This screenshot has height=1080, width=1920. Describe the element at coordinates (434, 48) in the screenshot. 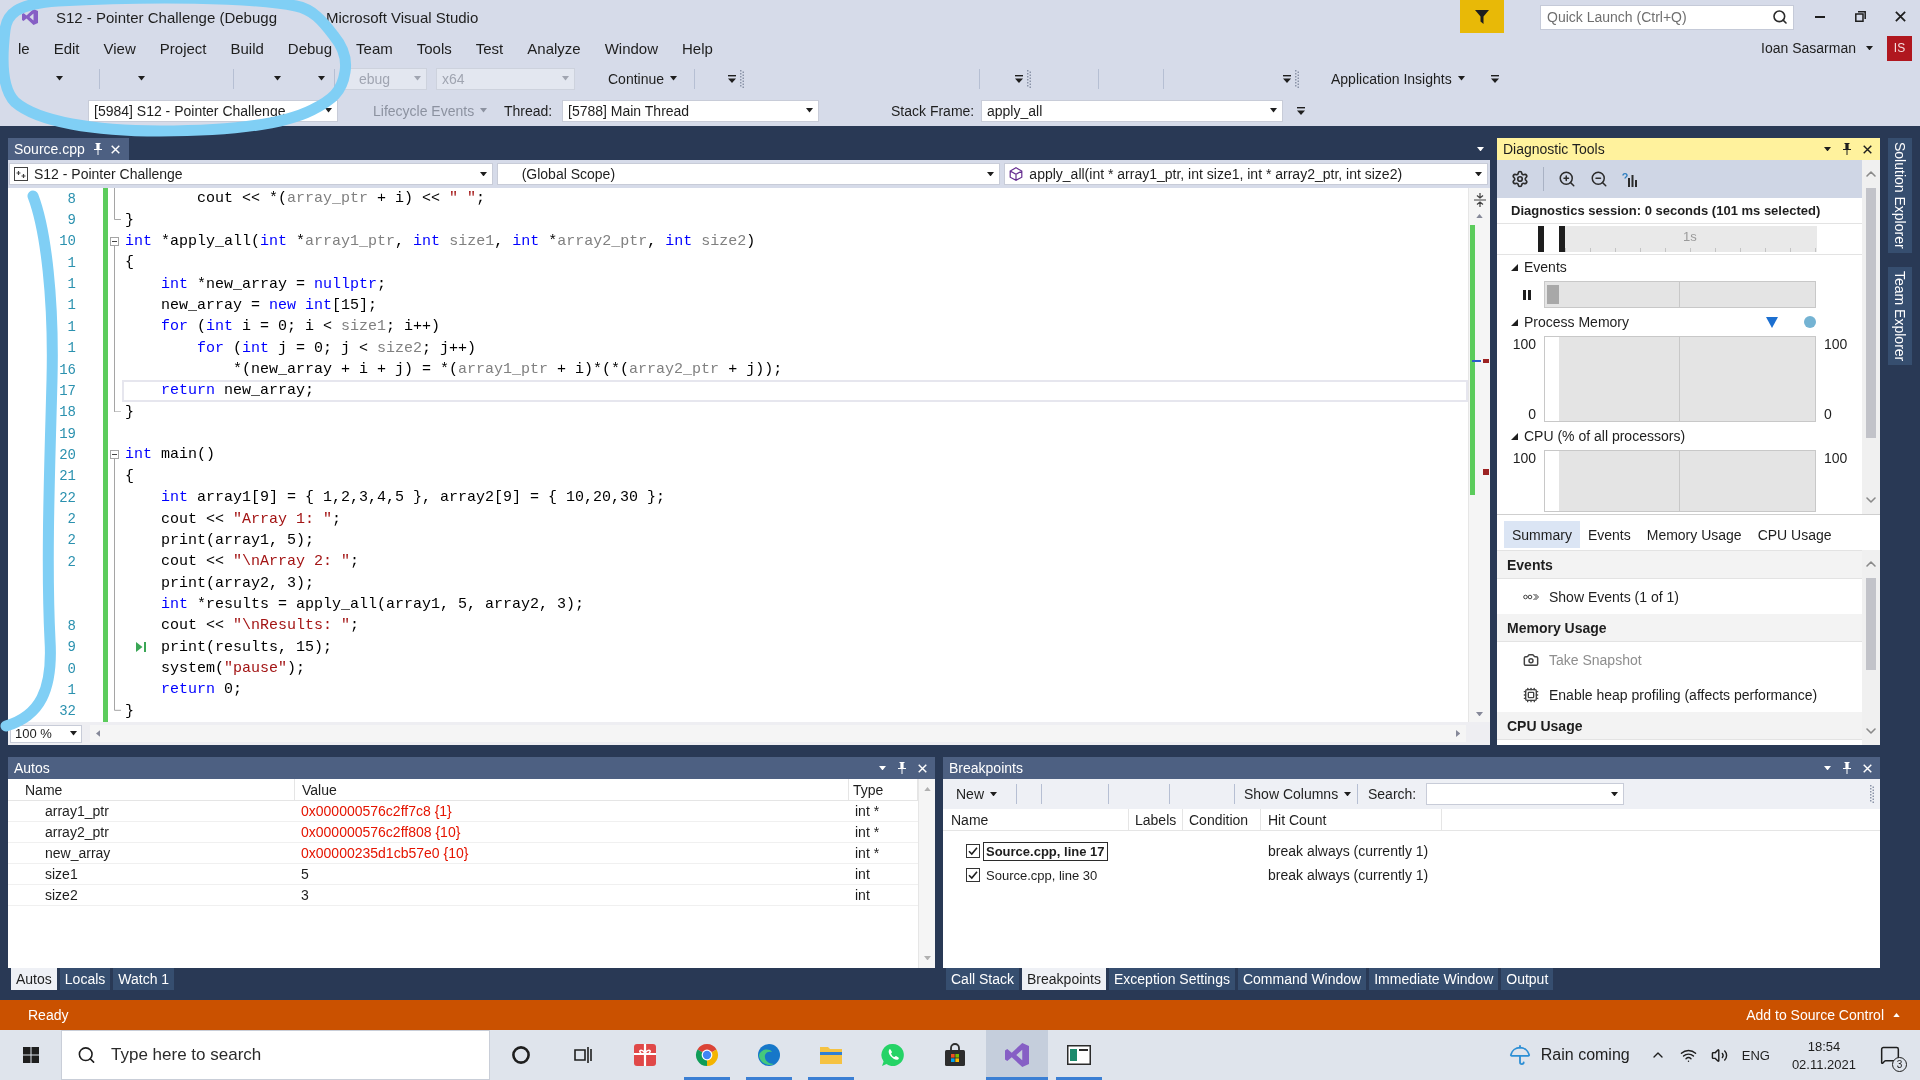

I see `menu-item: Tools` at that location.